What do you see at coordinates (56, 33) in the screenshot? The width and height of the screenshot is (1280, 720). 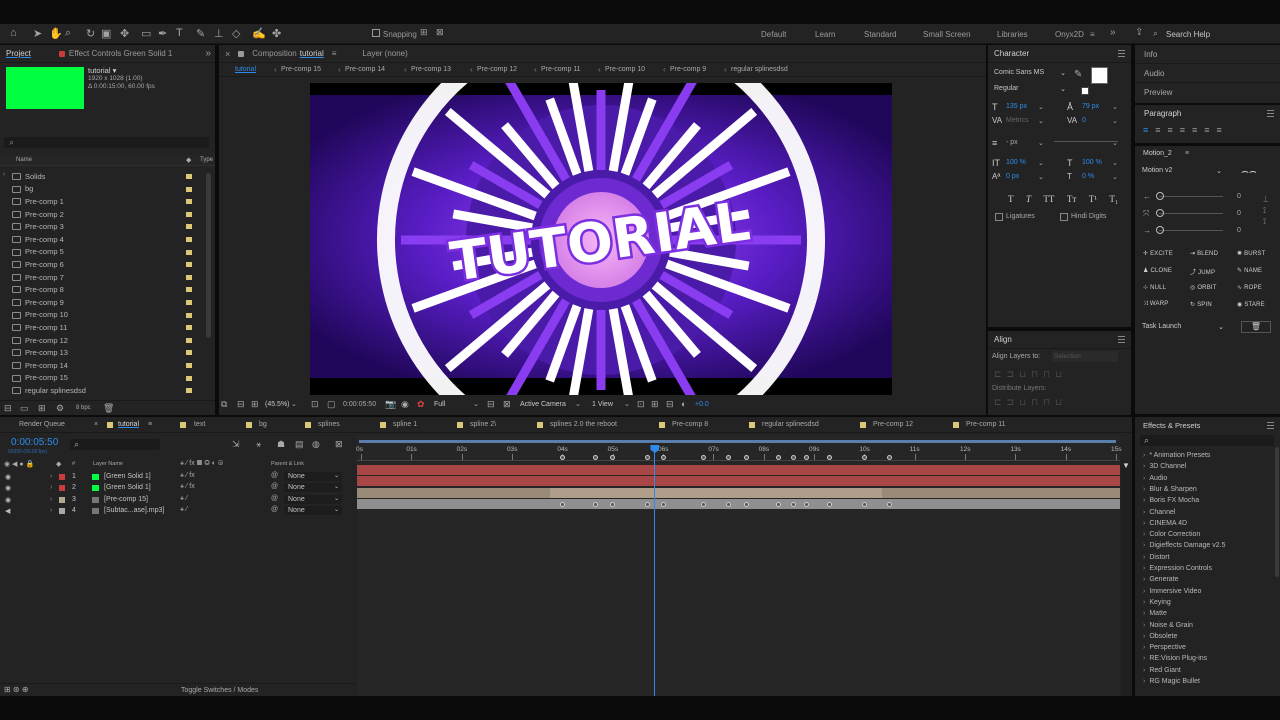 I see `hand-tool-icon: ✋` at bounding box center [56, 33].